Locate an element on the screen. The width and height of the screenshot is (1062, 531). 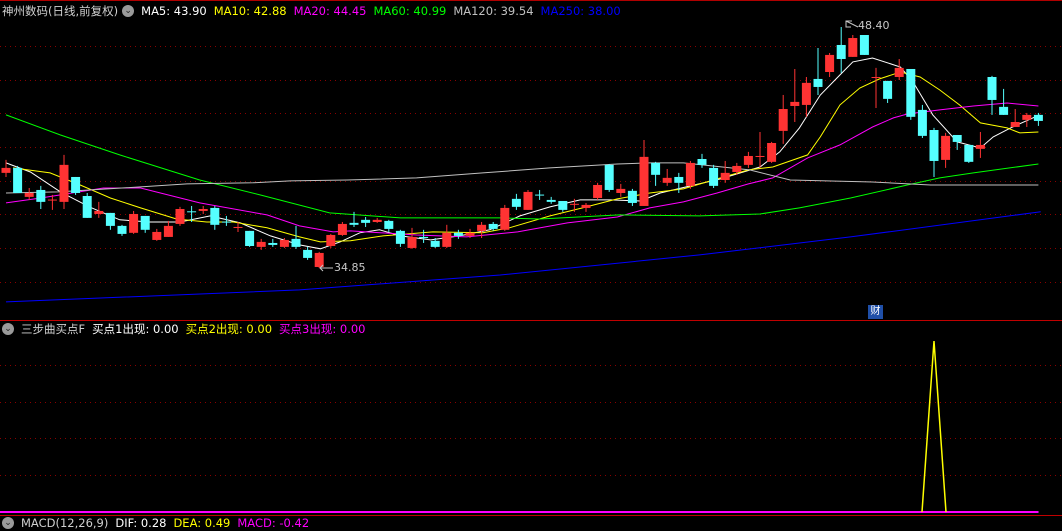
low-marker is located at coordinates (326, 268).